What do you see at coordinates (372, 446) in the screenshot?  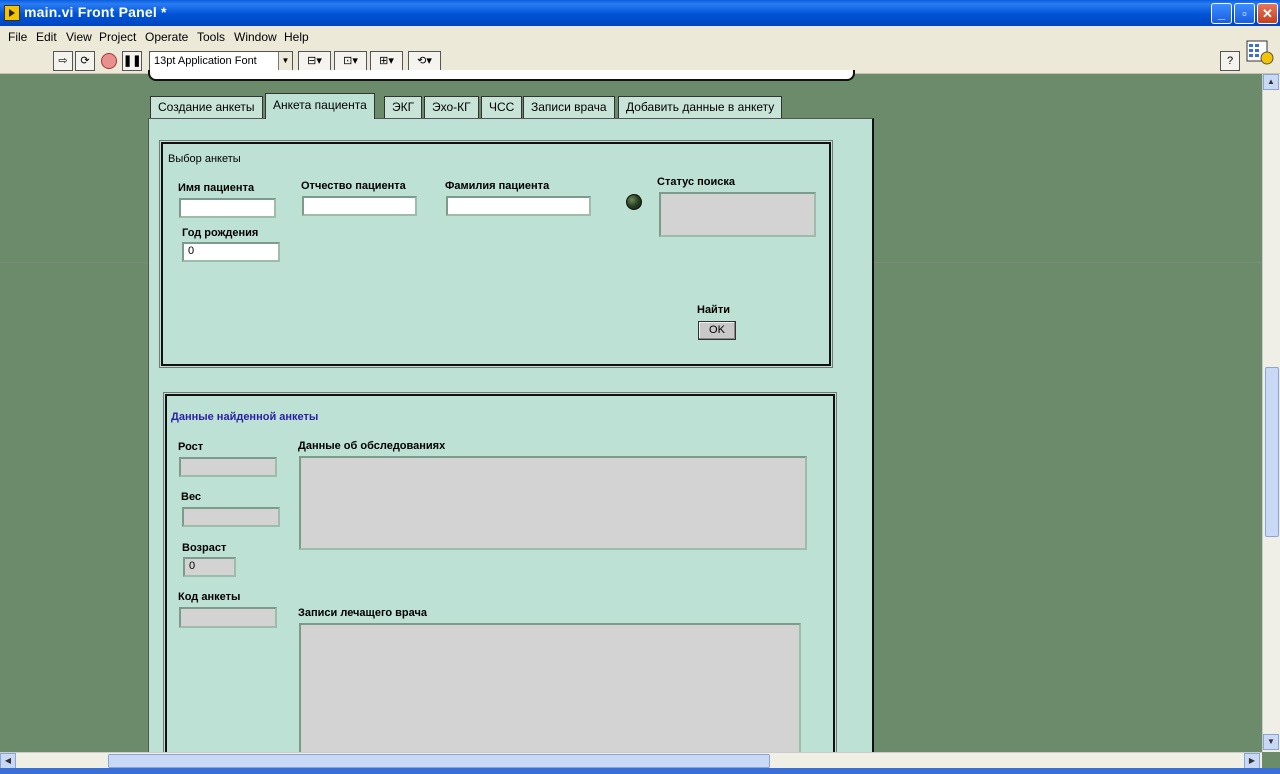 I see `exams-label: Данные об обследованиях` at bounding box center [372, 446].